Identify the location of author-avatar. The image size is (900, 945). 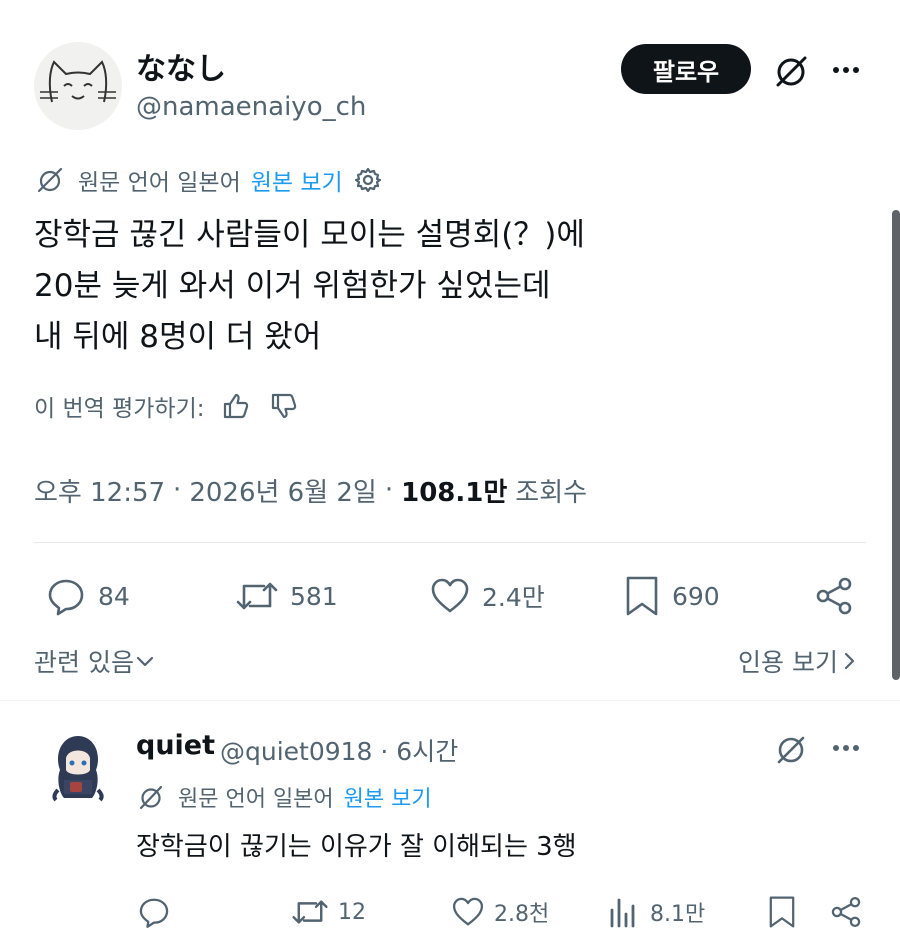
(78, 86).